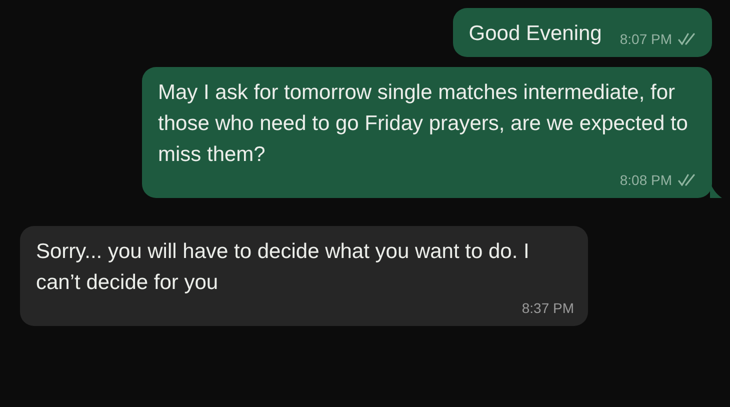 The width and height of the screenshot is (730, 407). Describe the element at coordinates (283, 267) in the screenshot. I see `message-text: Sorry... you will have to decide what you want to do. I can’t decide for you` at that location.